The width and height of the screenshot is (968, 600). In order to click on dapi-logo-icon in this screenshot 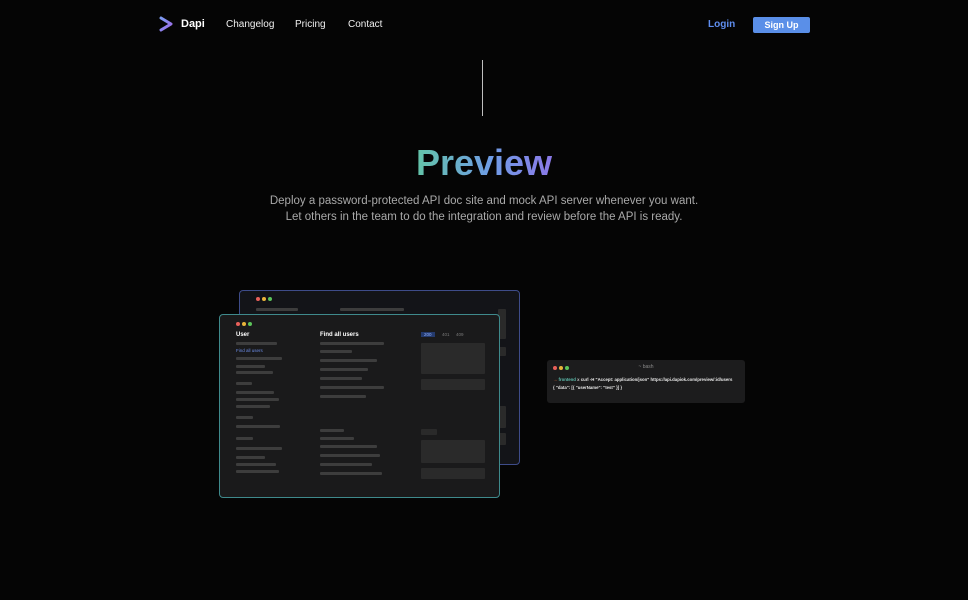, I will do `click(166, 24)`.